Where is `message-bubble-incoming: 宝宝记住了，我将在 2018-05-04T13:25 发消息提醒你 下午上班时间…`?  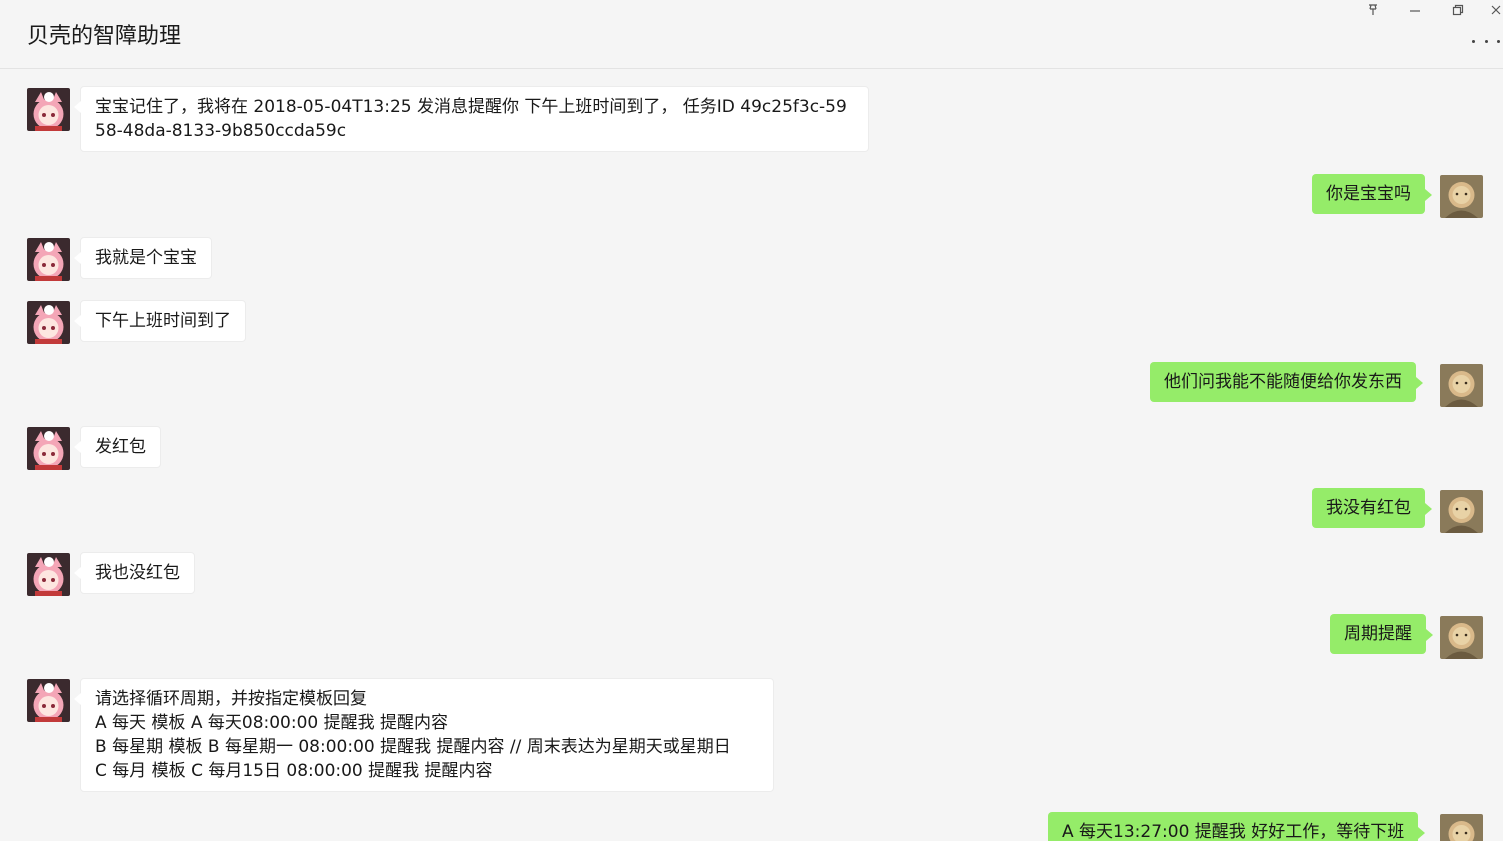
message-bubble-incoming: 宝宝记住了，我将在 2018-05-04T13:25 发消息提醒你 下午上班时间… is located at coordinates (471, 119).